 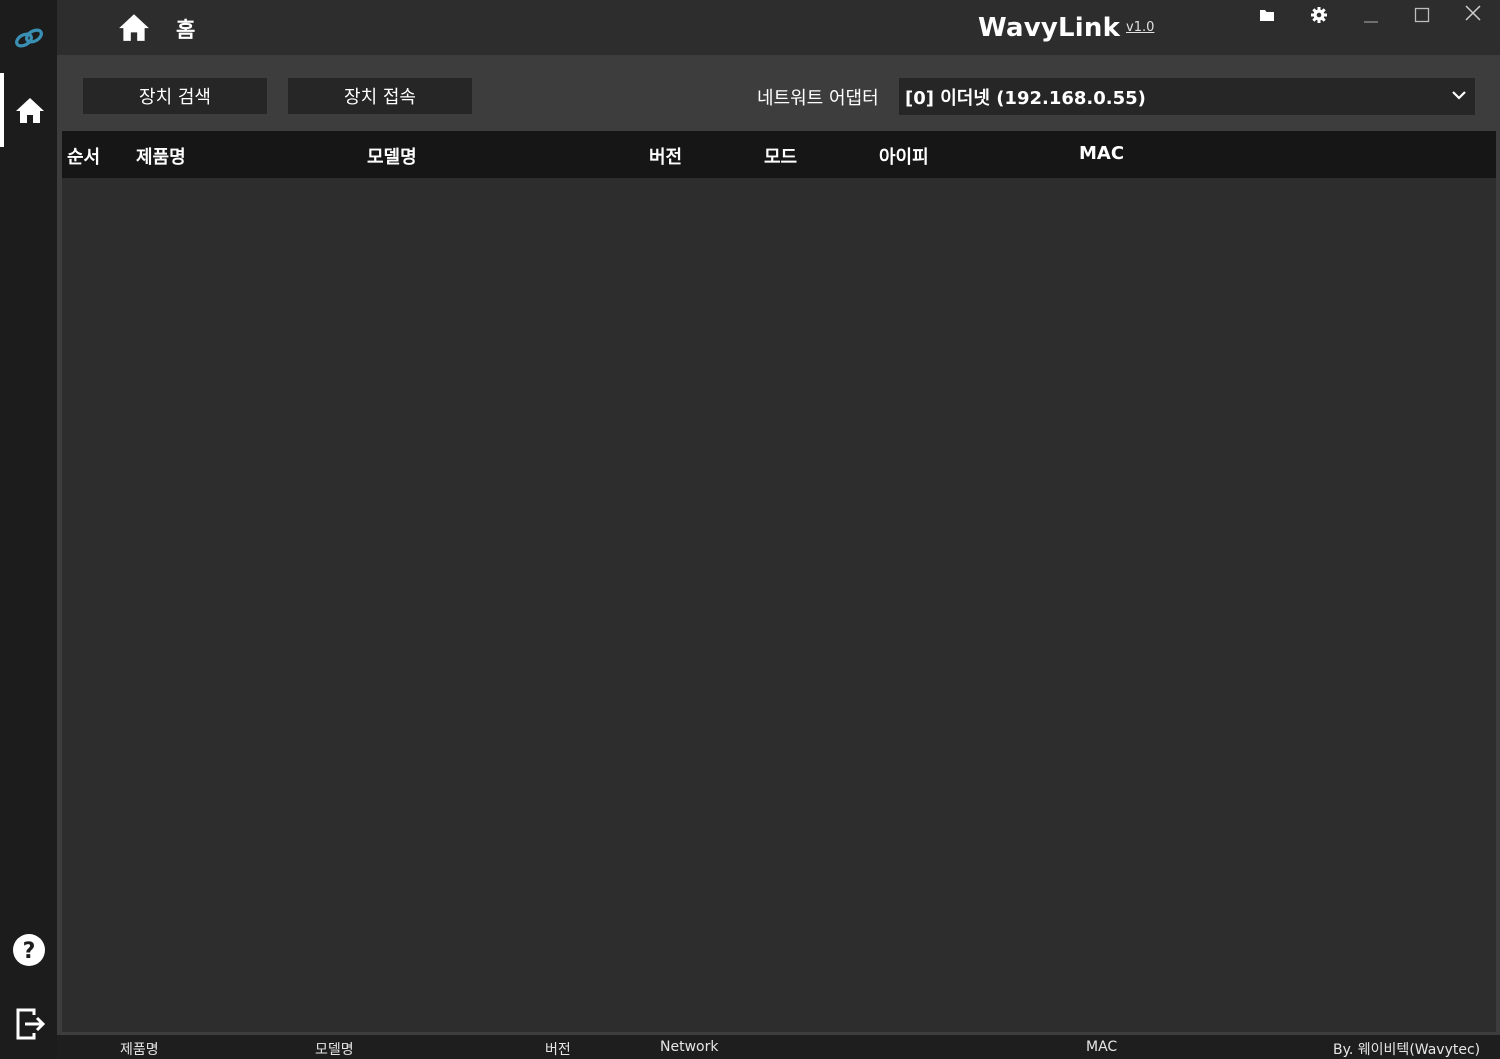 I want to click on minimize-icon, so click(x=1371, y=22).